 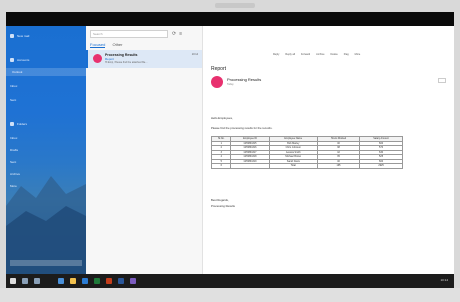 What do you see at coordinates (320, 56) in the screenshot?
I see `archive-button: Archive` at bounding box center [320, 56].